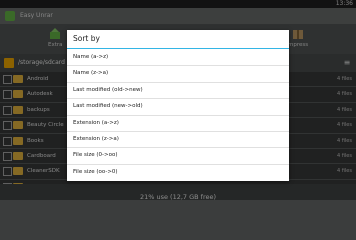  What do you see at coordinates (178, 58) in the screenshot?
I see `sort-option-name-asc: Name (a->z)` at bounding box center [178, 58].